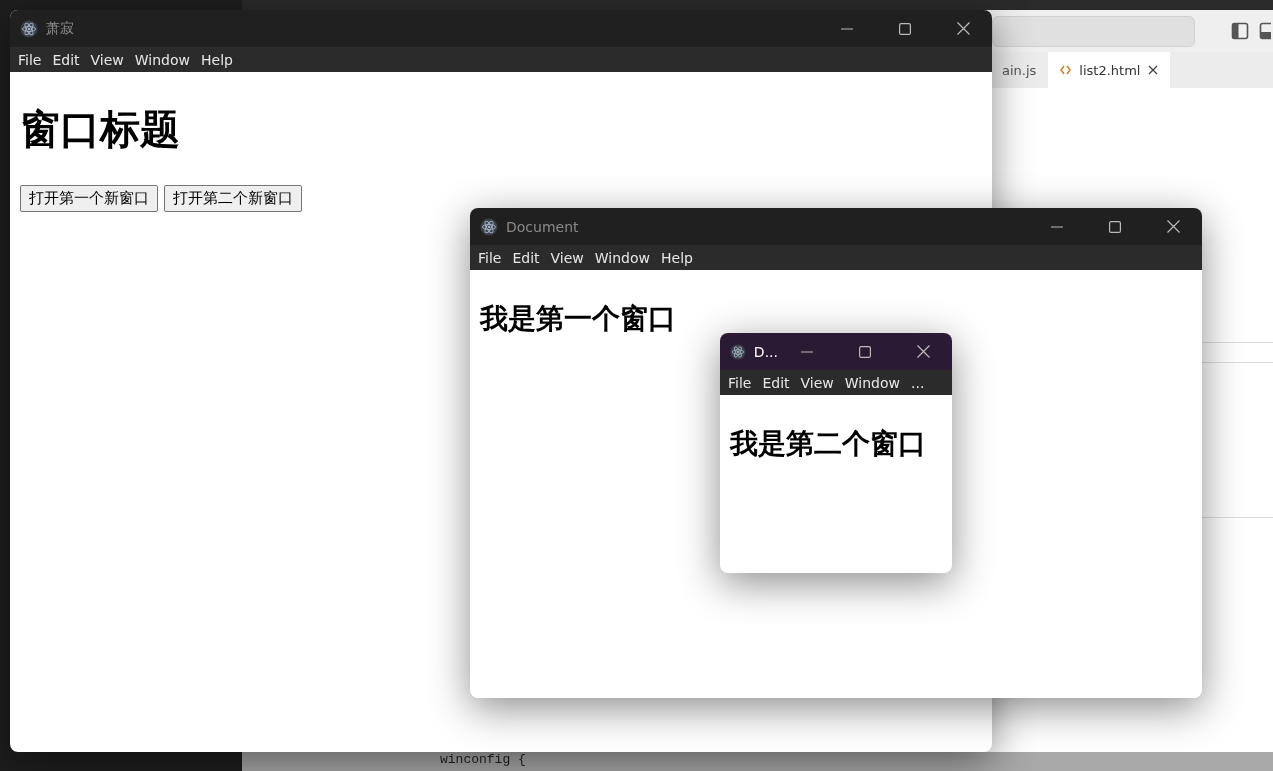 The width and height of the screenshot is (1273, 771). Describe the element at coordinates (1109, 70) in the screenshot. I see `editor-tab: list2.html` at that location.